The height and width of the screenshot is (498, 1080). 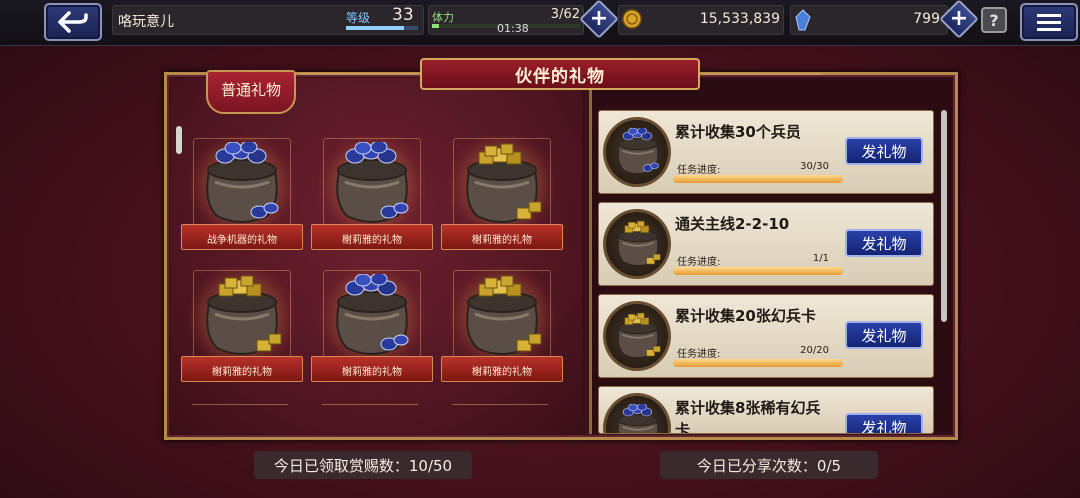 I want to click on mission-card: 累计收集30个兵员 任务进度: 30/30 发礼物, so click(x=766, y=152).